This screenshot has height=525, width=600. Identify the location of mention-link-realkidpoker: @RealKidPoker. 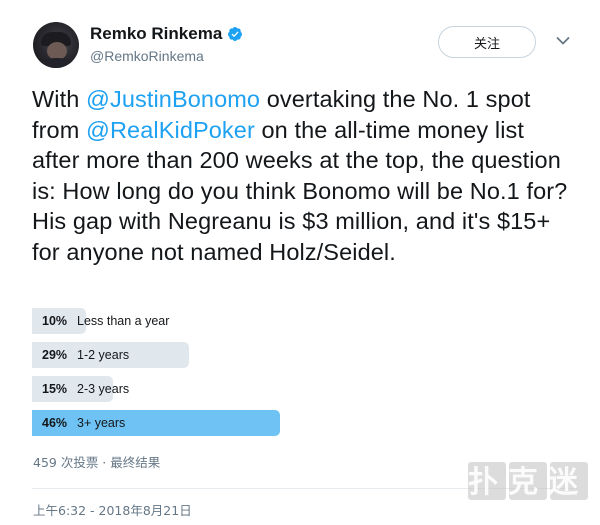
(170, 130).